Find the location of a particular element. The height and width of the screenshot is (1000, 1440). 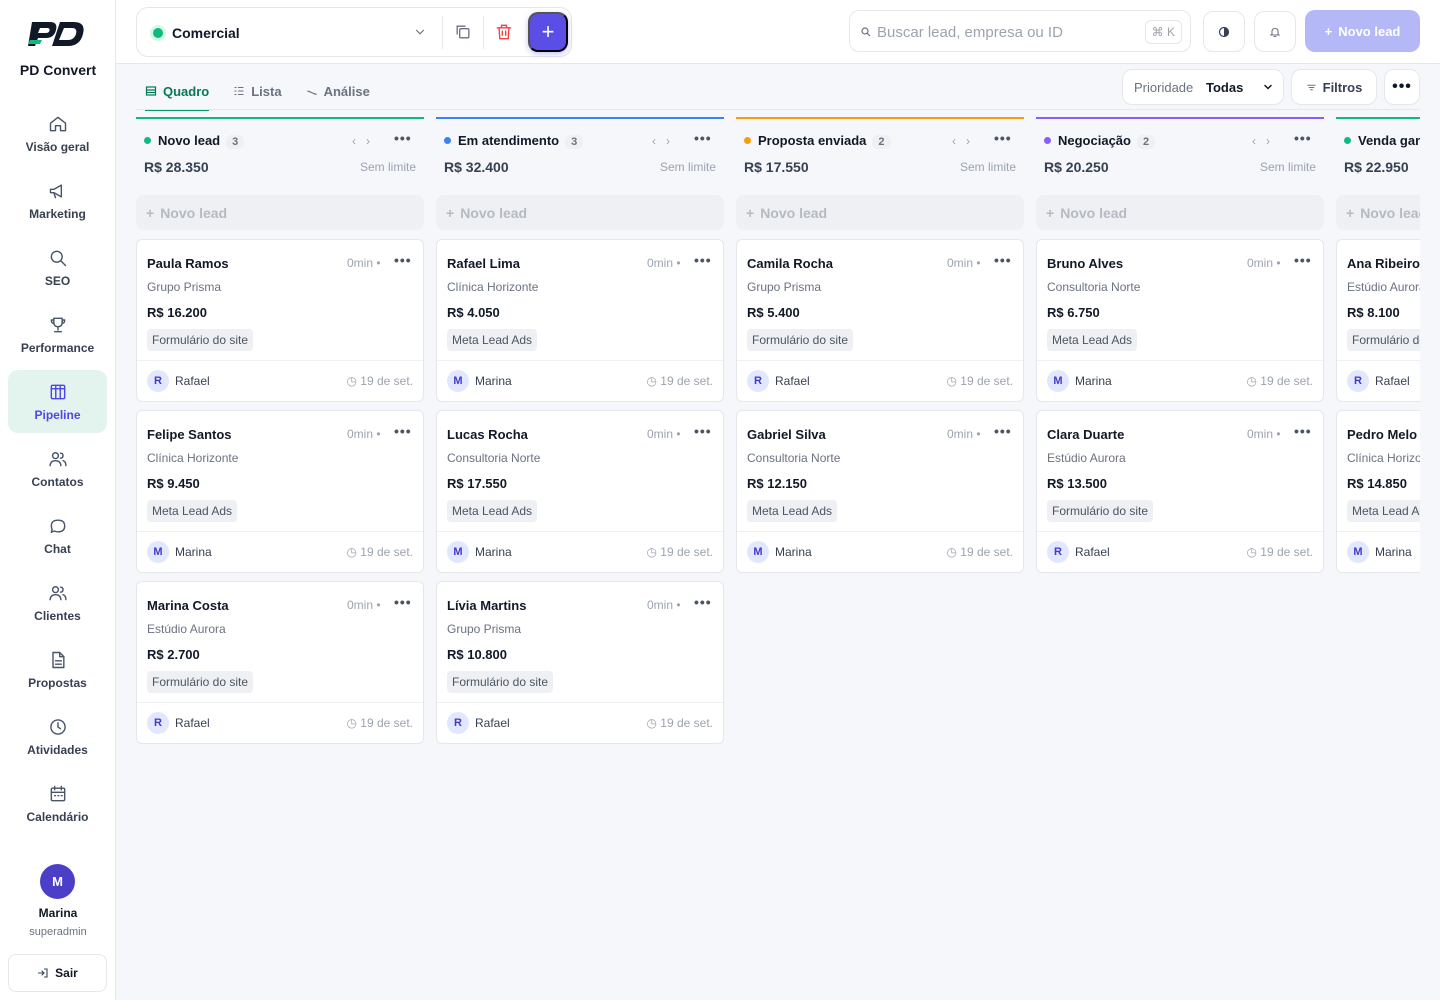

theme-toggle-button is located at coordinates (1224, 31).